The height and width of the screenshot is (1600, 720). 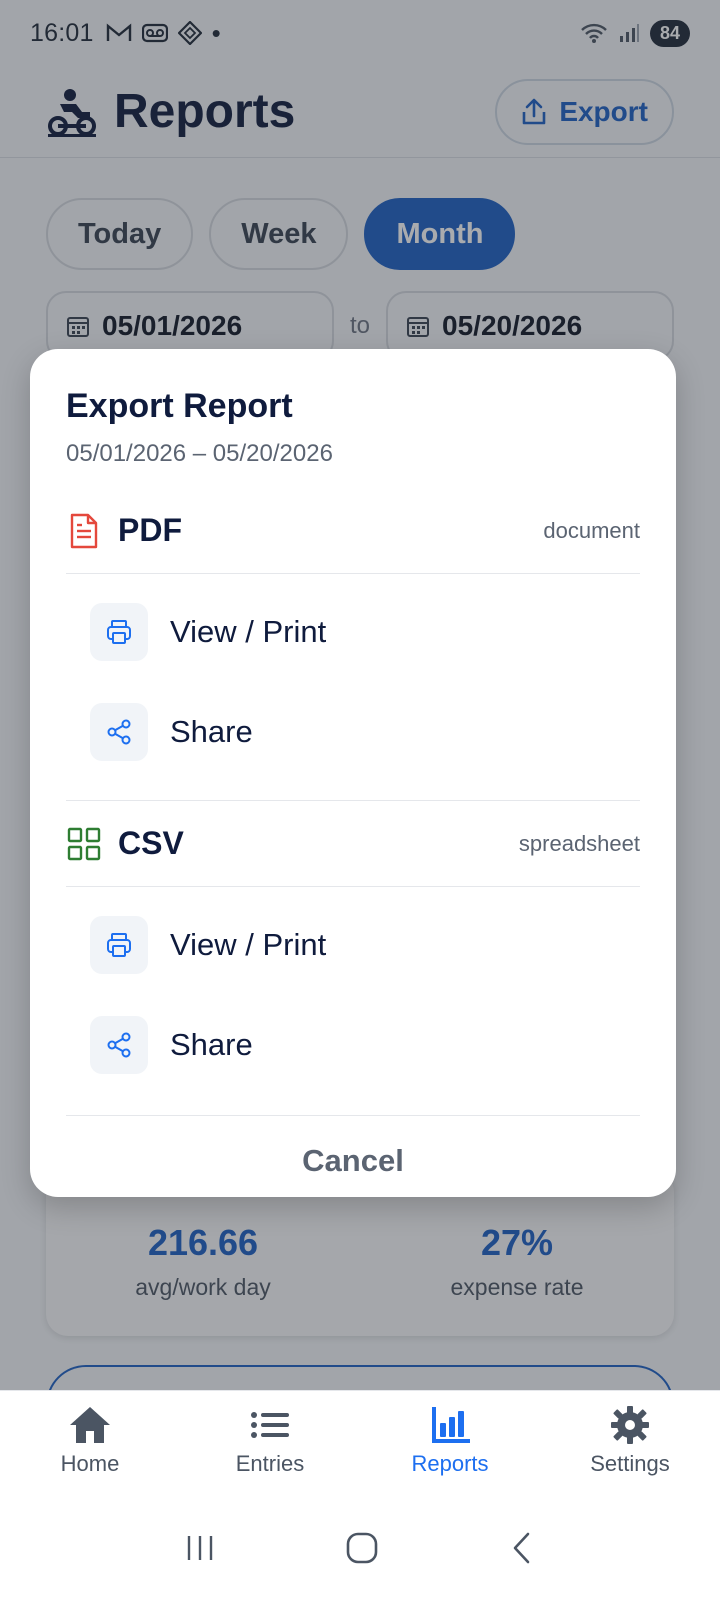 What do you see at coordinates (90, 1425) in the screenshot?
I see `home-icon` at bounding box center [90, 1425].